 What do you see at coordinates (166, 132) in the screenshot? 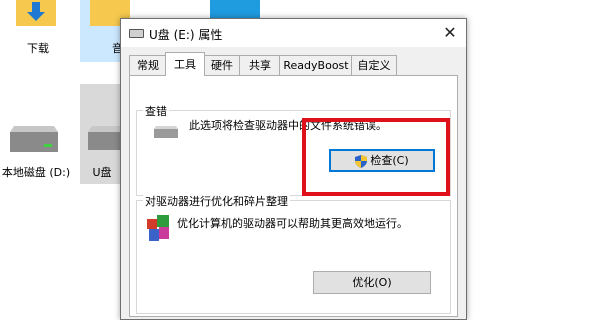
I see `drive-icon` at bounding box center [166, 132].